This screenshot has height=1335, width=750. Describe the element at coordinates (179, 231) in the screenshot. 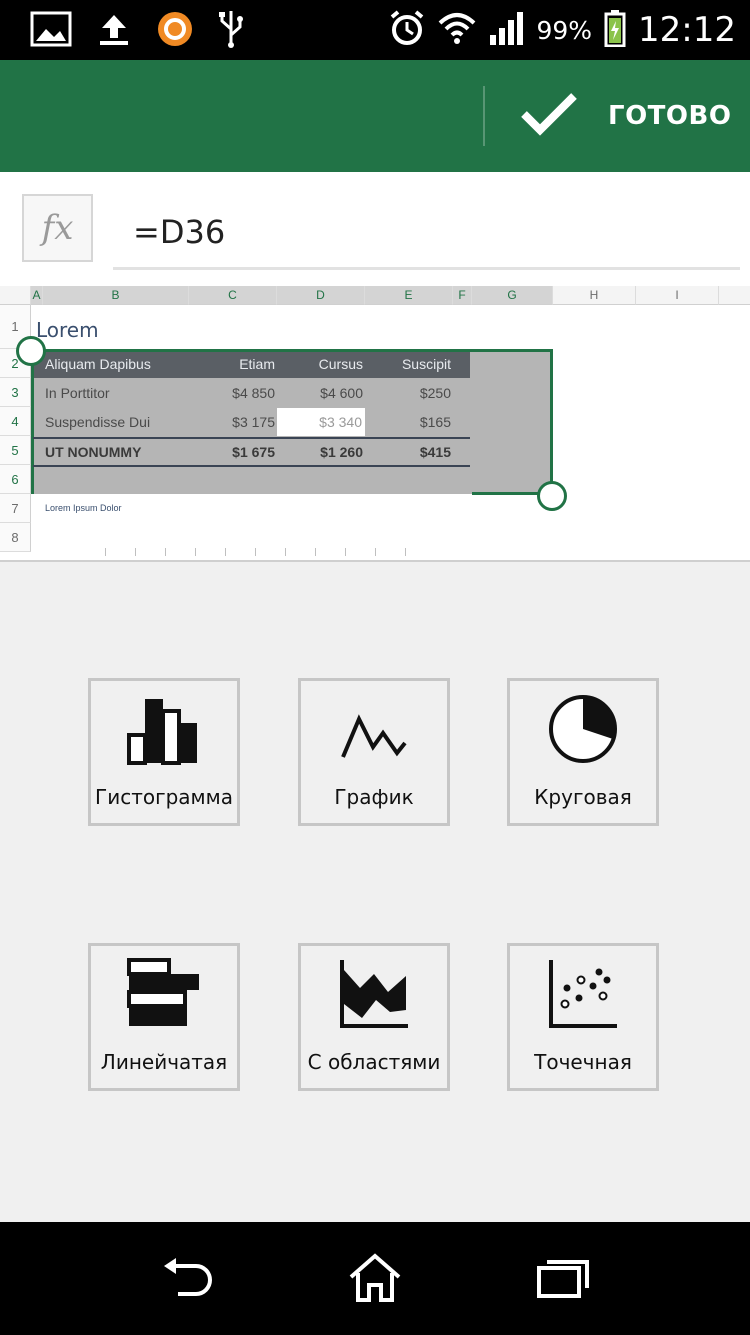

I see `formula-text: =D36` at that location.